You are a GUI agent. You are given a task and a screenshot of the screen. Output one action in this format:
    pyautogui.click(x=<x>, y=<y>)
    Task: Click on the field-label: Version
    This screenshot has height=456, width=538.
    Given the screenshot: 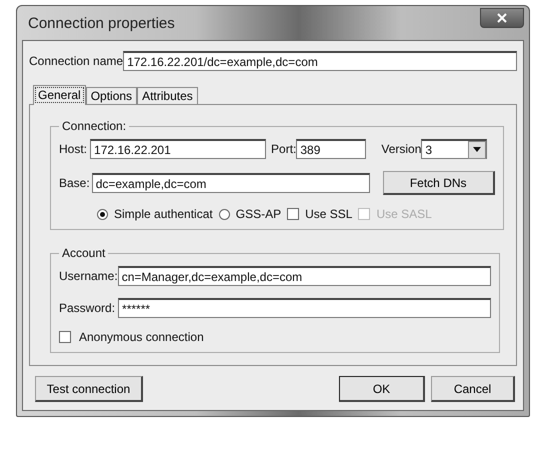 What is the action you would take?
    pyautogui.click(x=401, y=149)
    